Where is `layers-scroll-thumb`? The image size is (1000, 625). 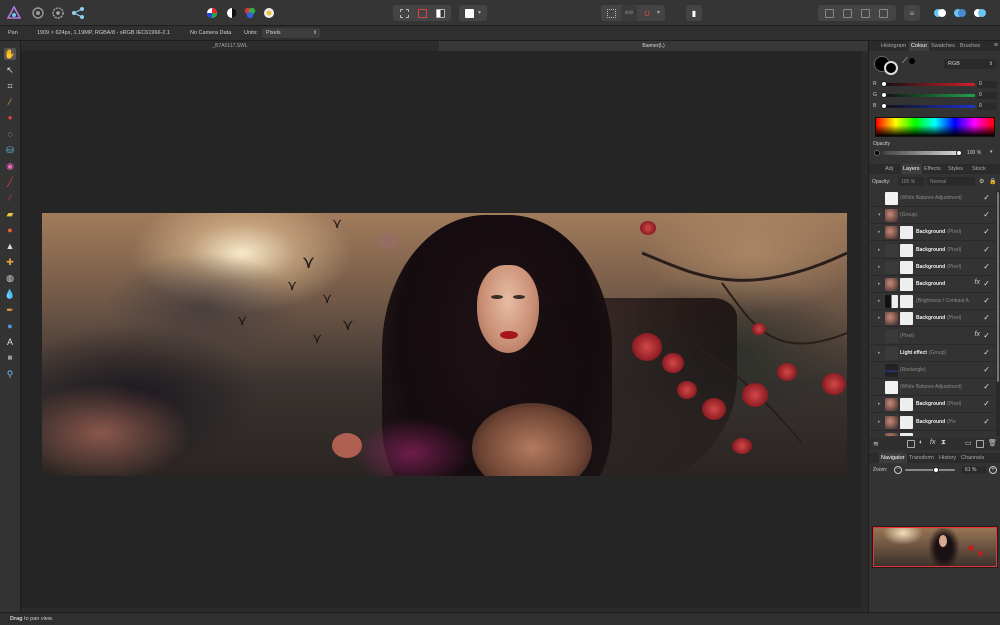 layers-scroll-thumb is located at coordinates (998, 287).